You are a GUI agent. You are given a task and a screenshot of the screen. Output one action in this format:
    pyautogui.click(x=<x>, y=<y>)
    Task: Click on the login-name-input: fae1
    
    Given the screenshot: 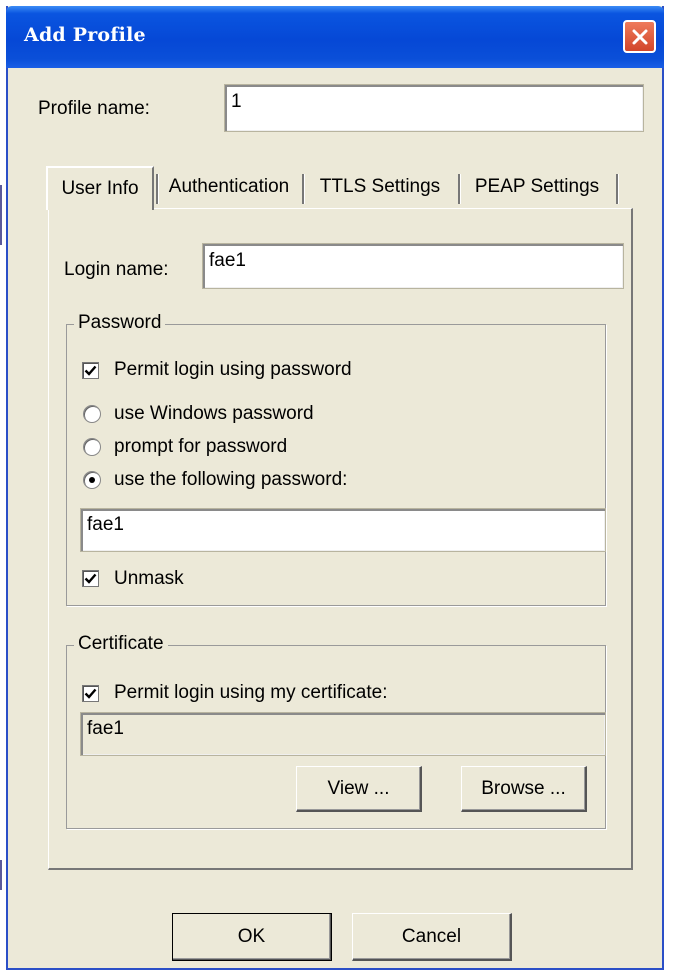 What is the action you would take?
    pyautogui.click(x=413, y=266)
    